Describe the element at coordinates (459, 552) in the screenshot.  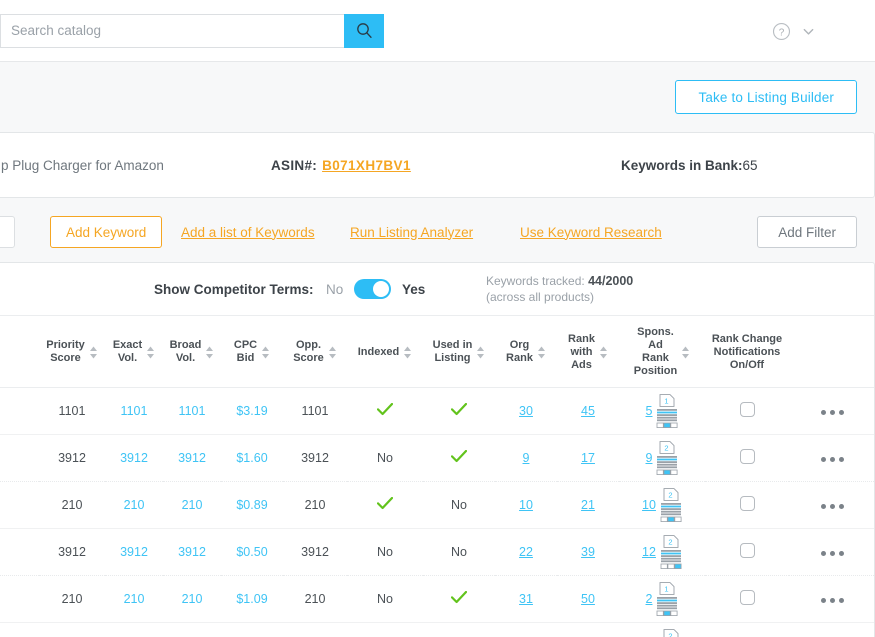
I see `cell-used-in-listing: No` at that location.